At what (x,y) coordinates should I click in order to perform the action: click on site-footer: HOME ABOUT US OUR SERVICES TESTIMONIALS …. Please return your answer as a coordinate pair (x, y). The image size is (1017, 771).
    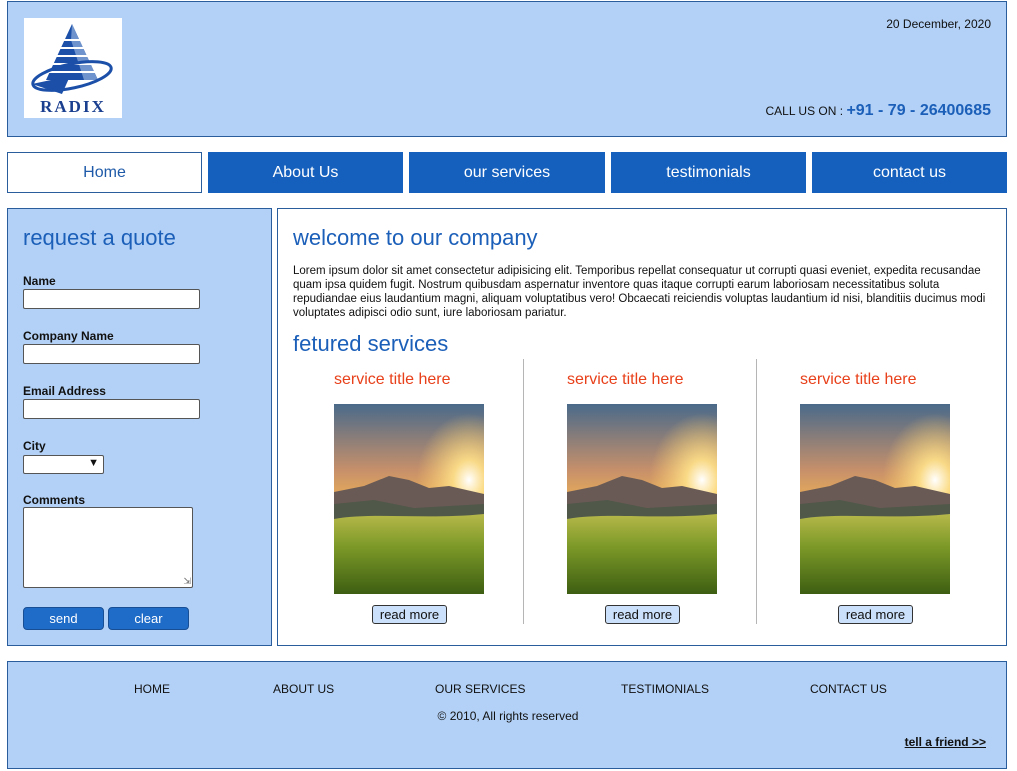
    Looking at the image, I should click on (507, 715).